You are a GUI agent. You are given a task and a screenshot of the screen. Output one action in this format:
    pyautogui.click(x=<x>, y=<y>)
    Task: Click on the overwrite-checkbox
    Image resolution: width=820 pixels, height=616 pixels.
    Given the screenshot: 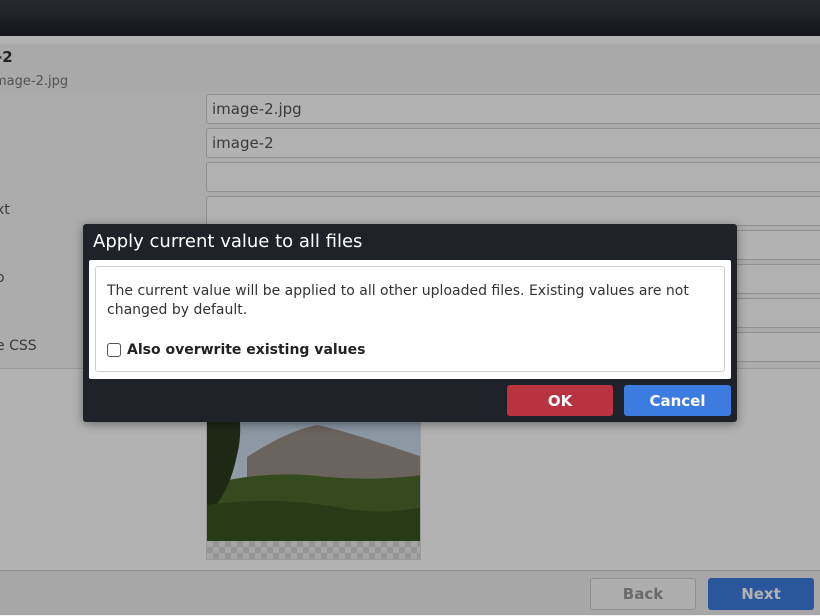 What is the action you would take?
    pyautogui.click(x=114, y=350)
    